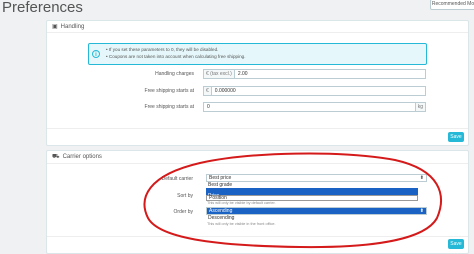 The height and width of the screenshot is (254, 474). I want to click on panel-footer-divider, so click(257, 128).